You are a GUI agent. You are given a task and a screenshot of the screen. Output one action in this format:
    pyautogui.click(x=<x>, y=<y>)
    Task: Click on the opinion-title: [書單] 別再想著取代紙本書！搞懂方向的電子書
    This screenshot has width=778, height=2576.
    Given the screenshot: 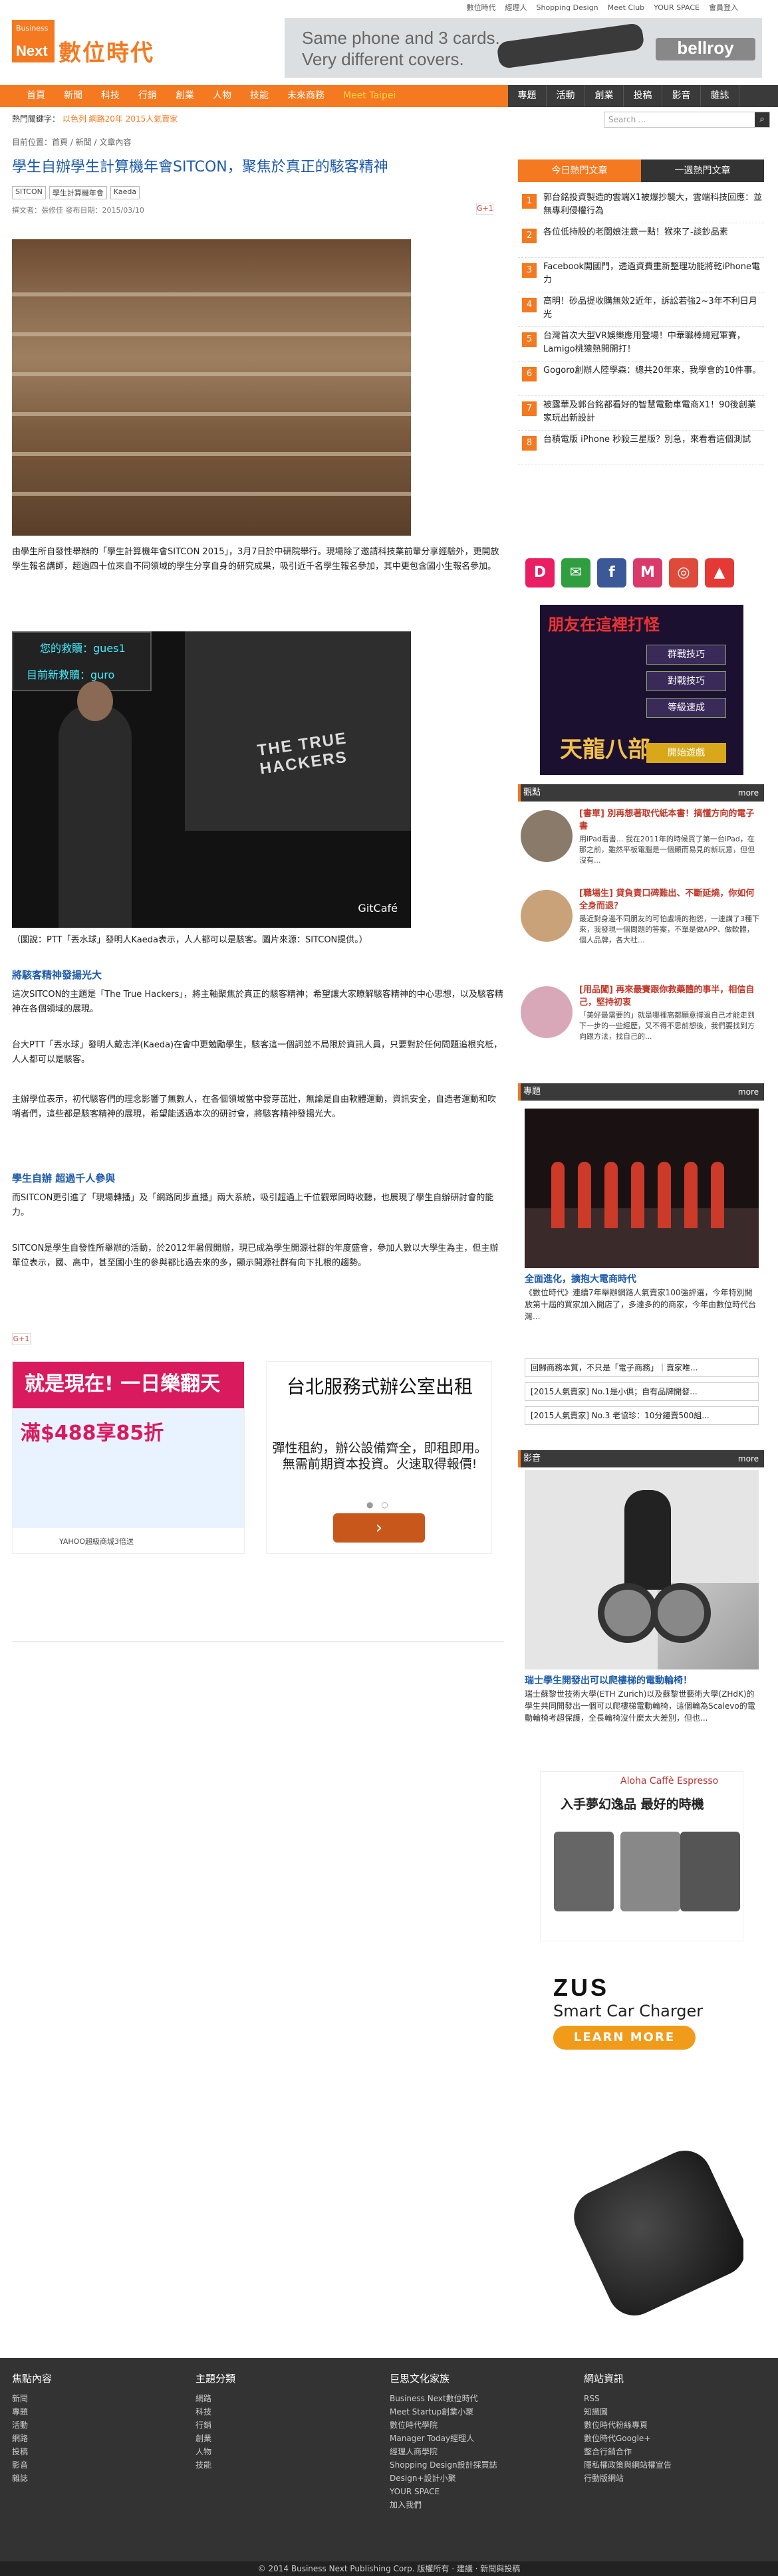 What is the action you would take?
    pyautogui.click(x=669, y=820)
    